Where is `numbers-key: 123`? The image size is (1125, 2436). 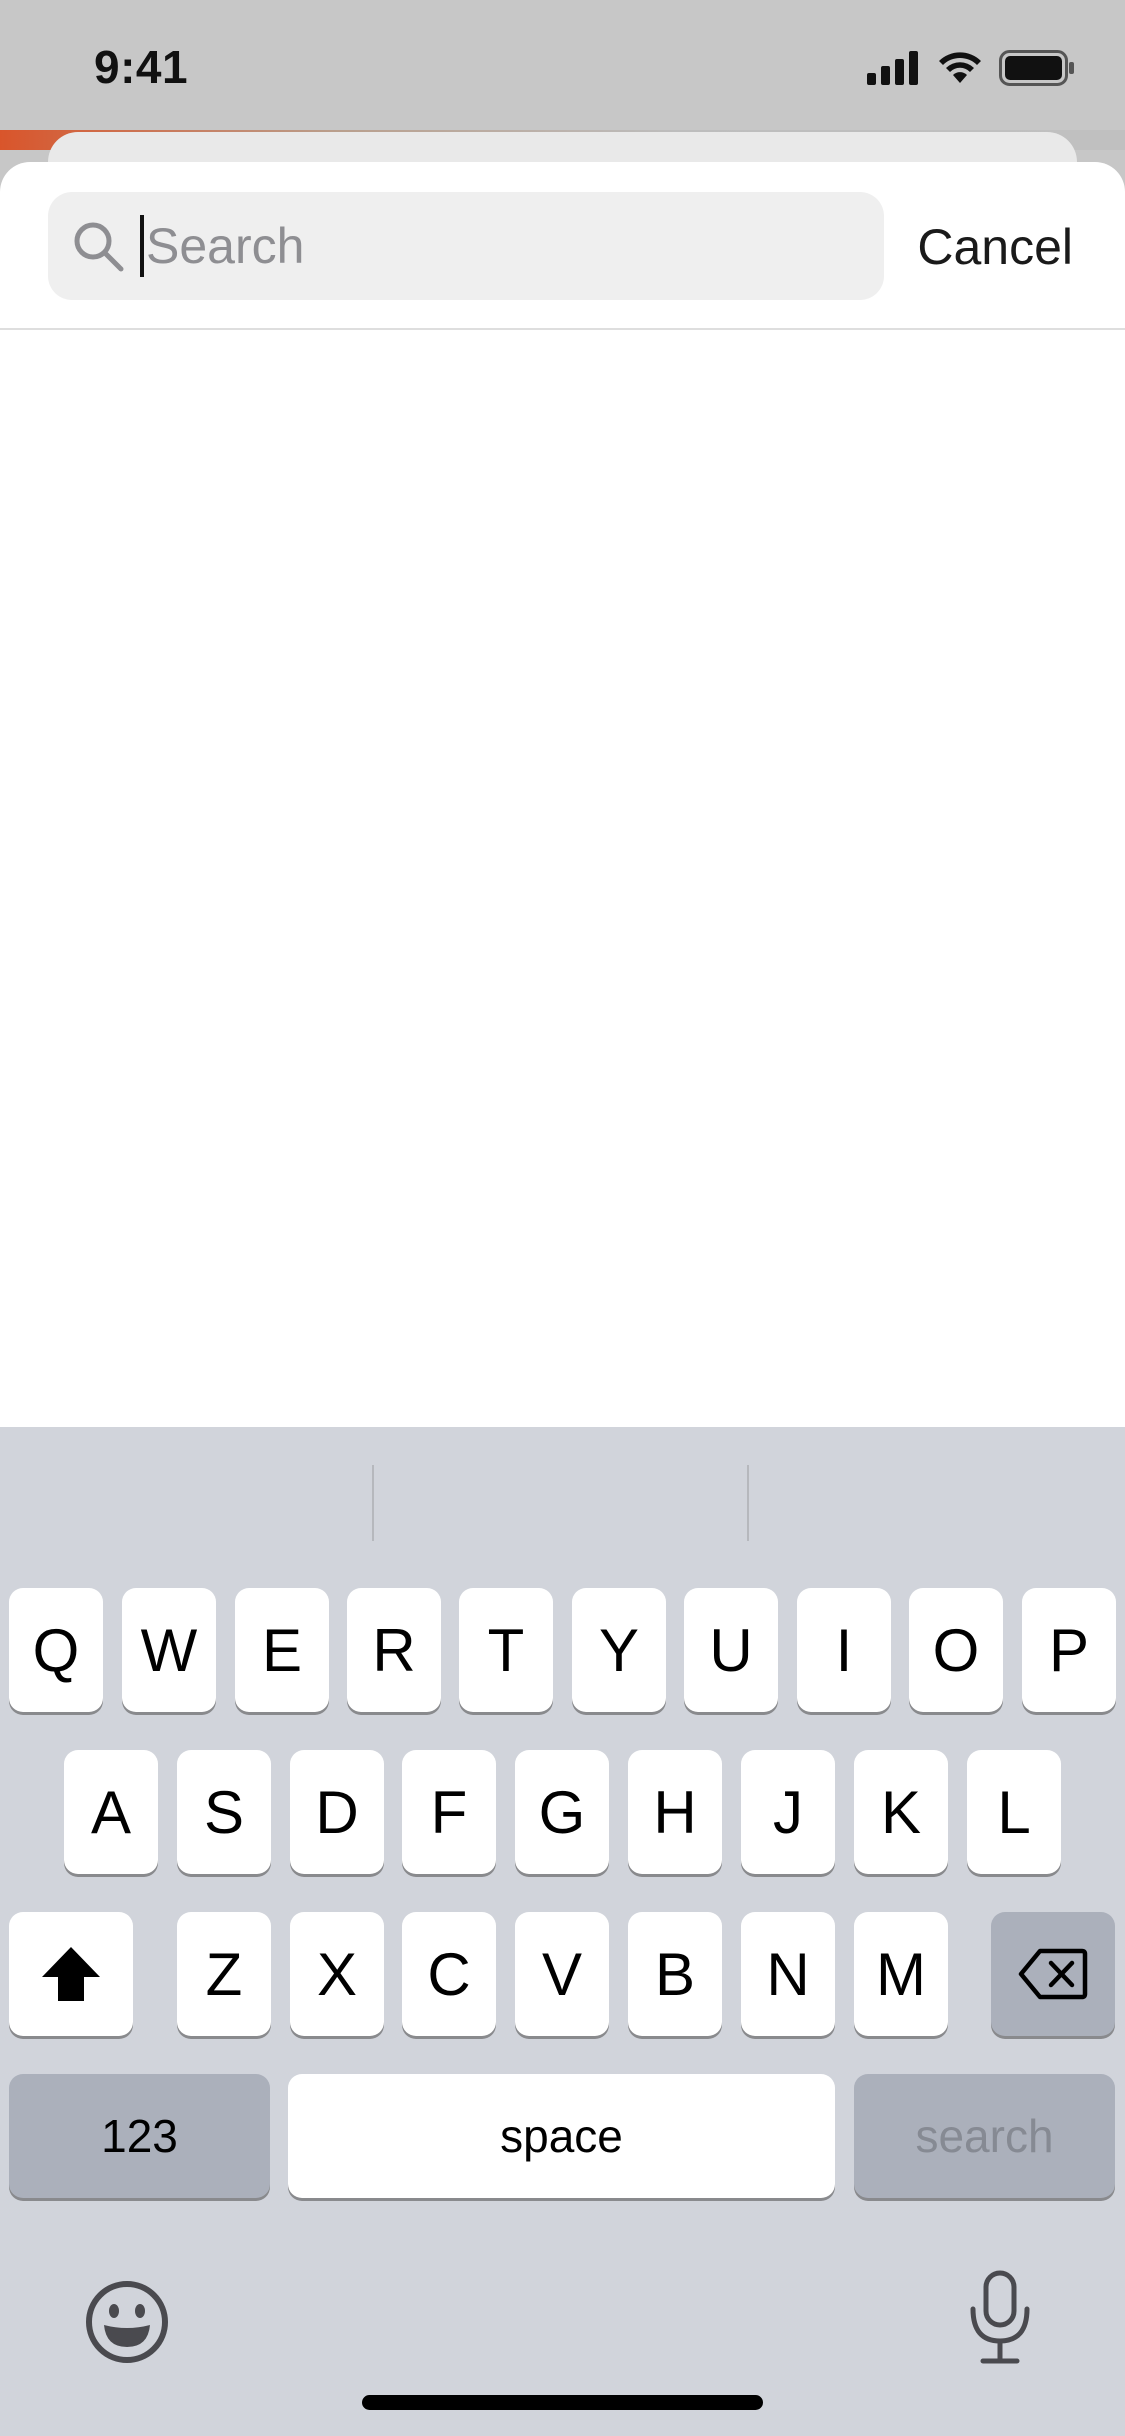
numbers-key: 123 is located at coordinates (139, 2136).